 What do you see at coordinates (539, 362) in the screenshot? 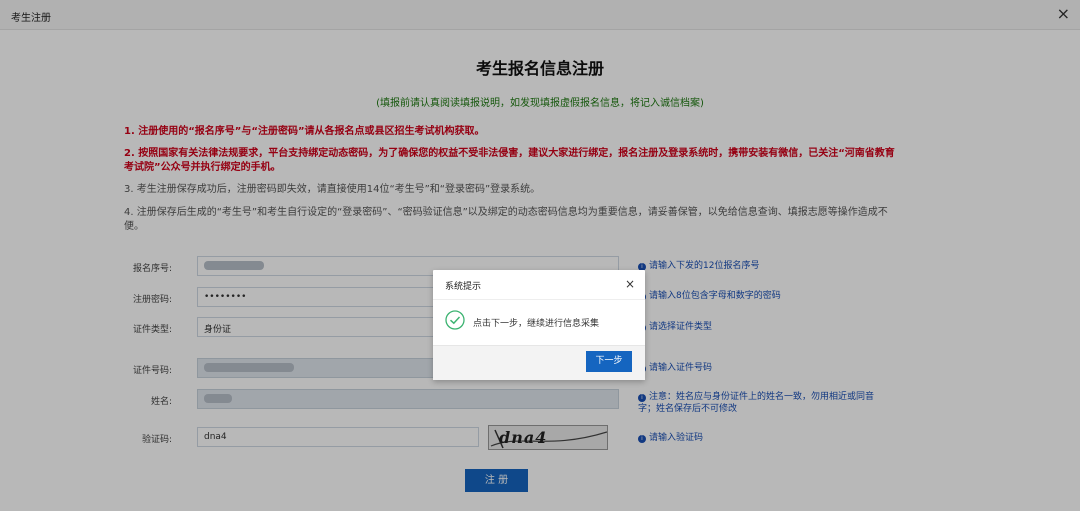
I see `dialog-footer: 下一步` at bounding box center [539, 362].